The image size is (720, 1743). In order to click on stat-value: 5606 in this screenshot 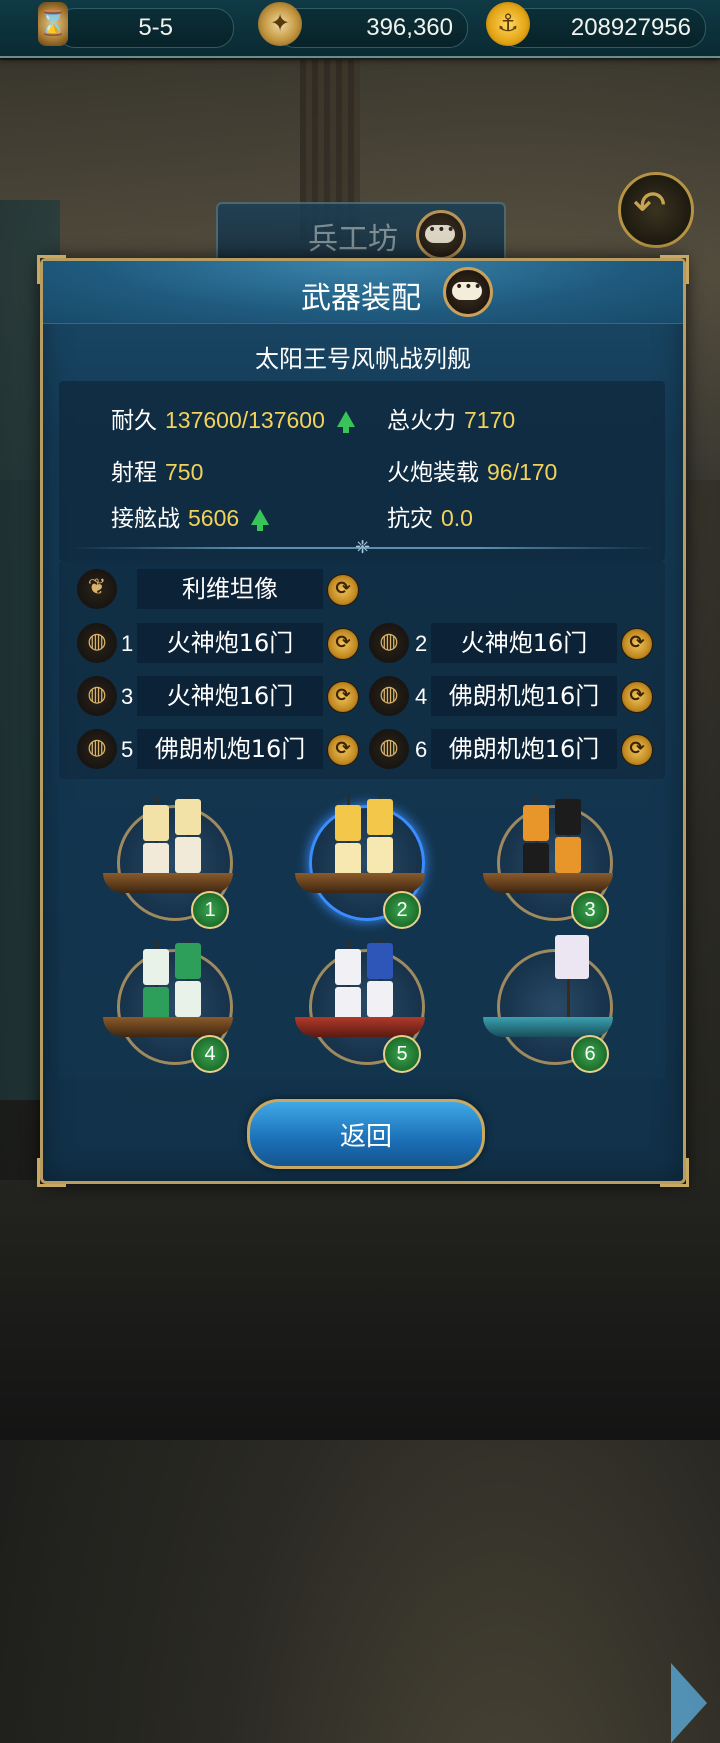, I will do `click(214, 518)`.